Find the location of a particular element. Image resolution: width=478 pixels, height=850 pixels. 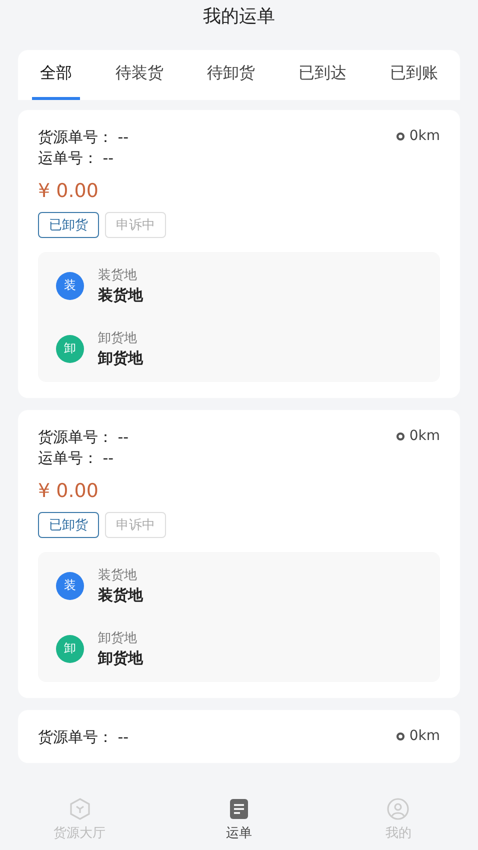

tab: 已到达 is located at coordinates (322, 75).